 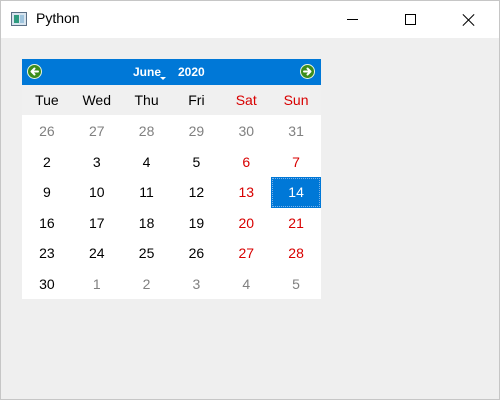 What do you see at coordinates (196, 223) in the screenshot?
I see `calendar-day: 19` at bounding box center [196, 223].